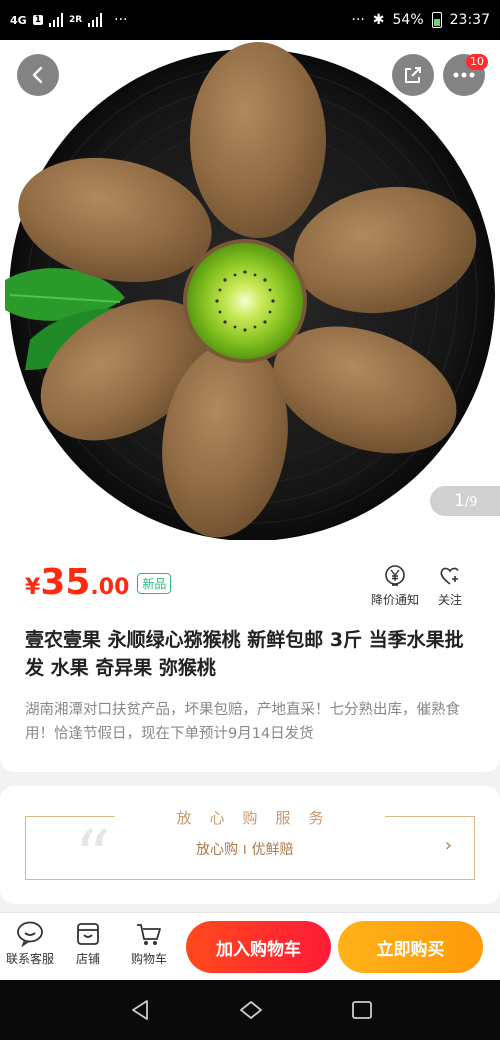  Describe the element at coordinates (450, 600) in the screenshot. I see `follow-label: 关注` at that location.